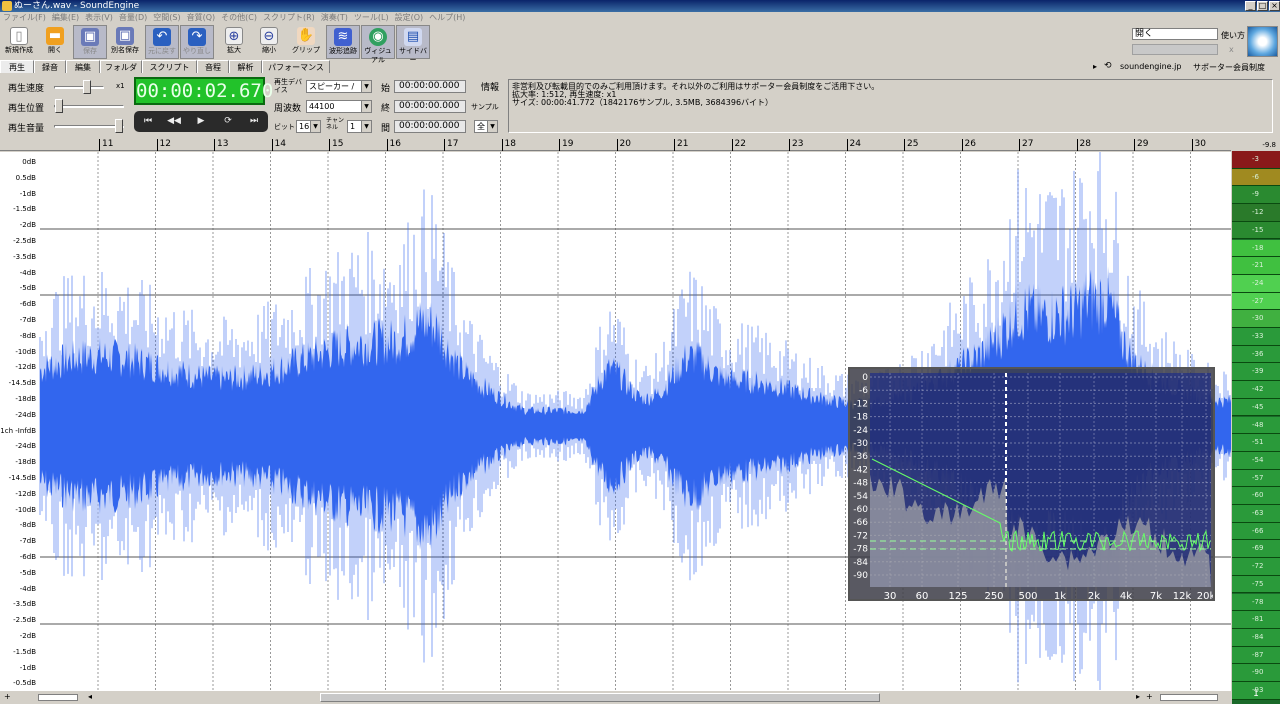 The image size is (1280, 704). I want to click on device-select: スピーカー / ▼, so click(339, 86).